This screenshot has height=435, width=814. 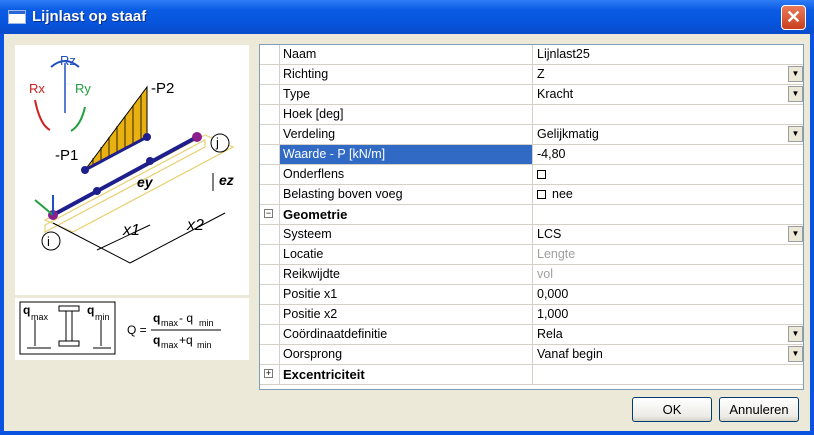 I want to click on ry-label: Ry, so click(x=83, y=88).